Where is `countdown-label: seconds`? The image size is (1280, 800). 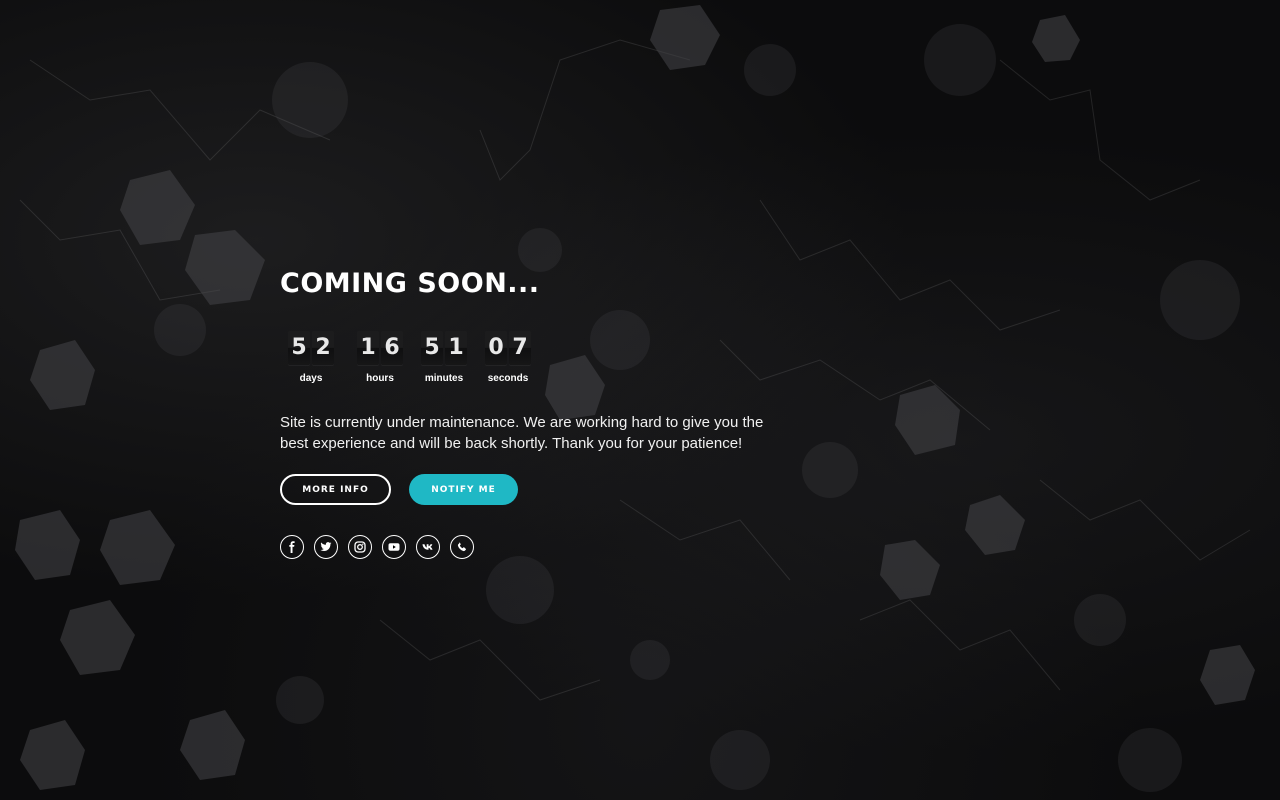 countdown-label: seconds is located at coordinates (508, 378).